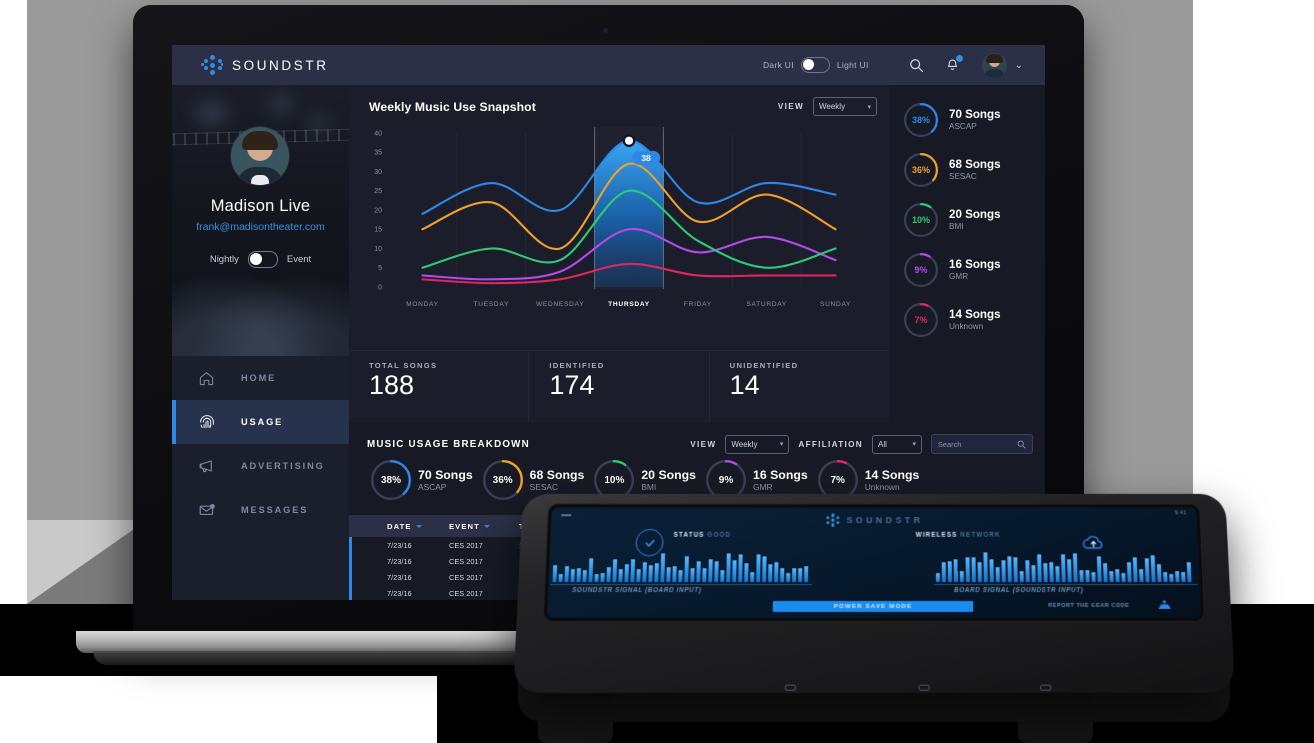 This screenshot has height=743, width=1314. I want to click on avatar, so click(994, 65).